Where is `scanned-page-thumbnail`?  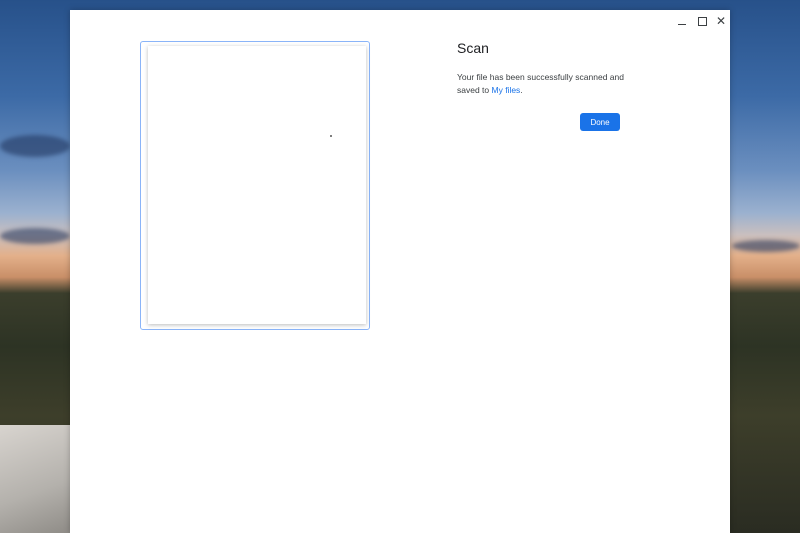 scanned-page-thumbnail is located at coordinates (257, 185).